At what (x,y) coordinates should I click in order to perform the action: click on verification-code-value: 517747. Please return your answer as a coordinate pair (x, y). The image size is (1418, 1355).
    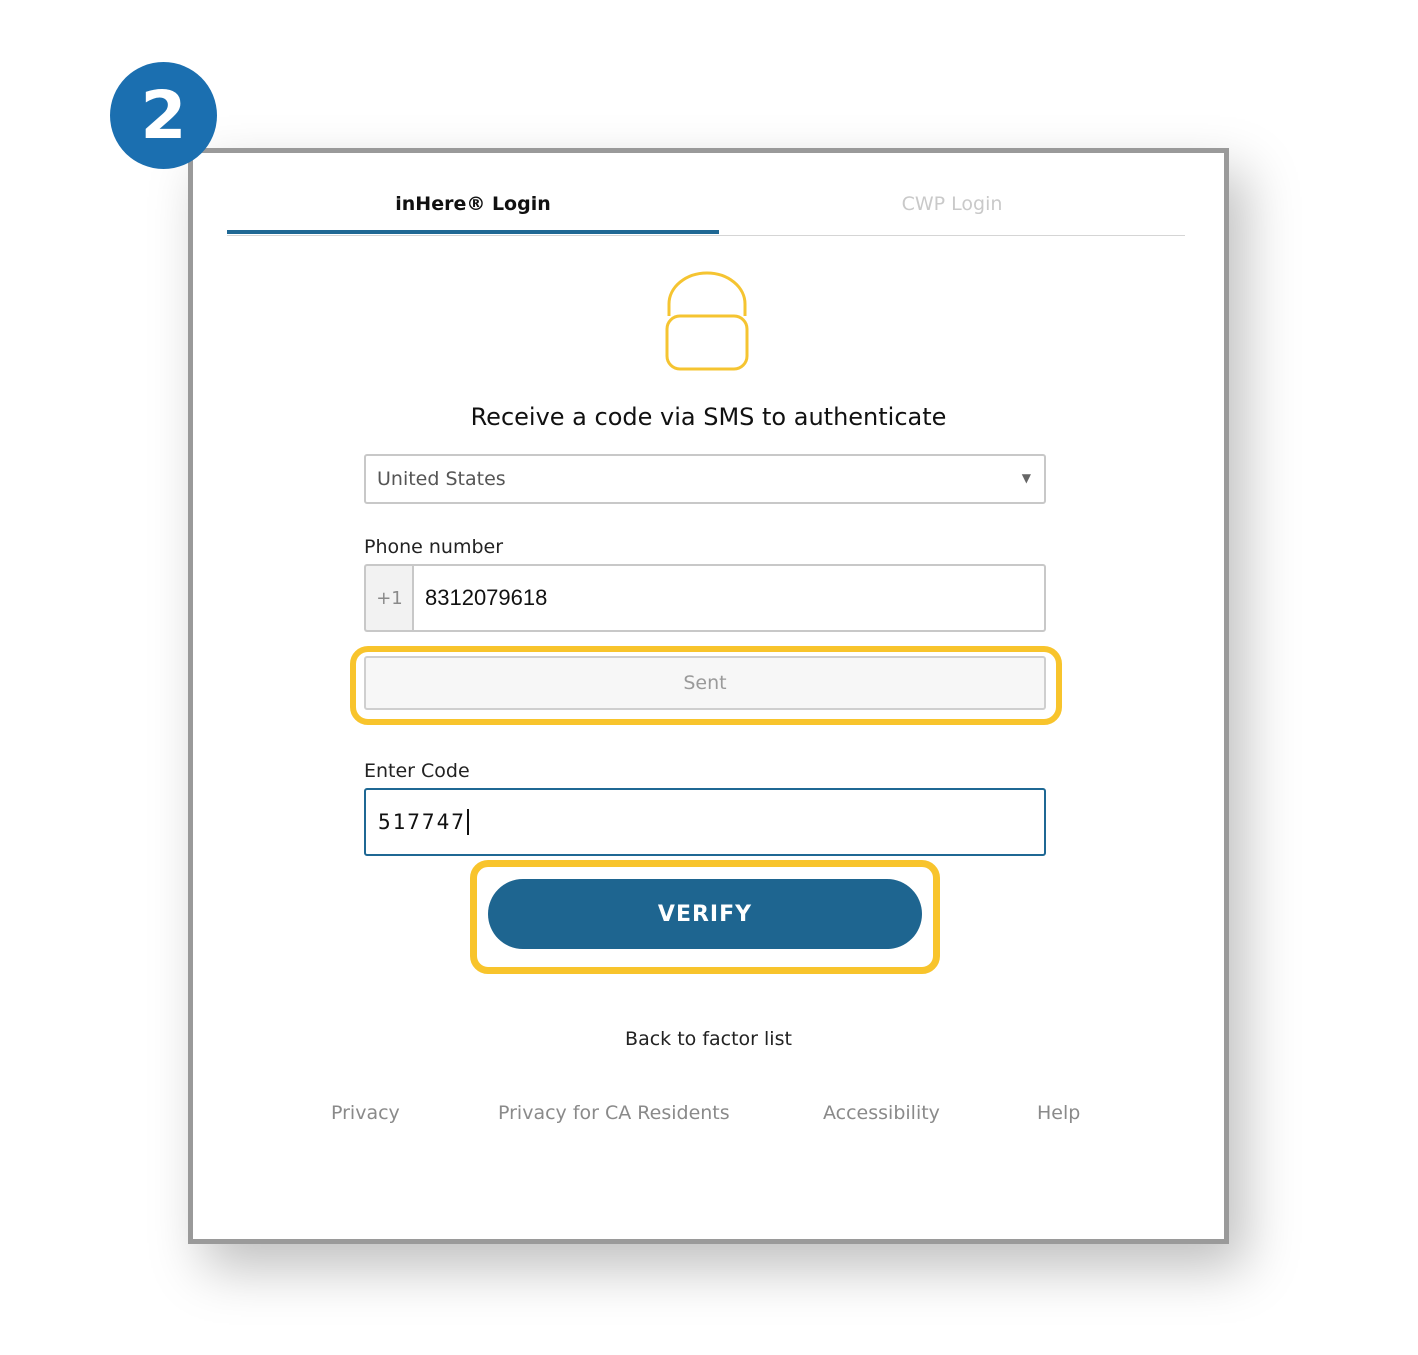
    Looking at the image, I should click on (422, 822).